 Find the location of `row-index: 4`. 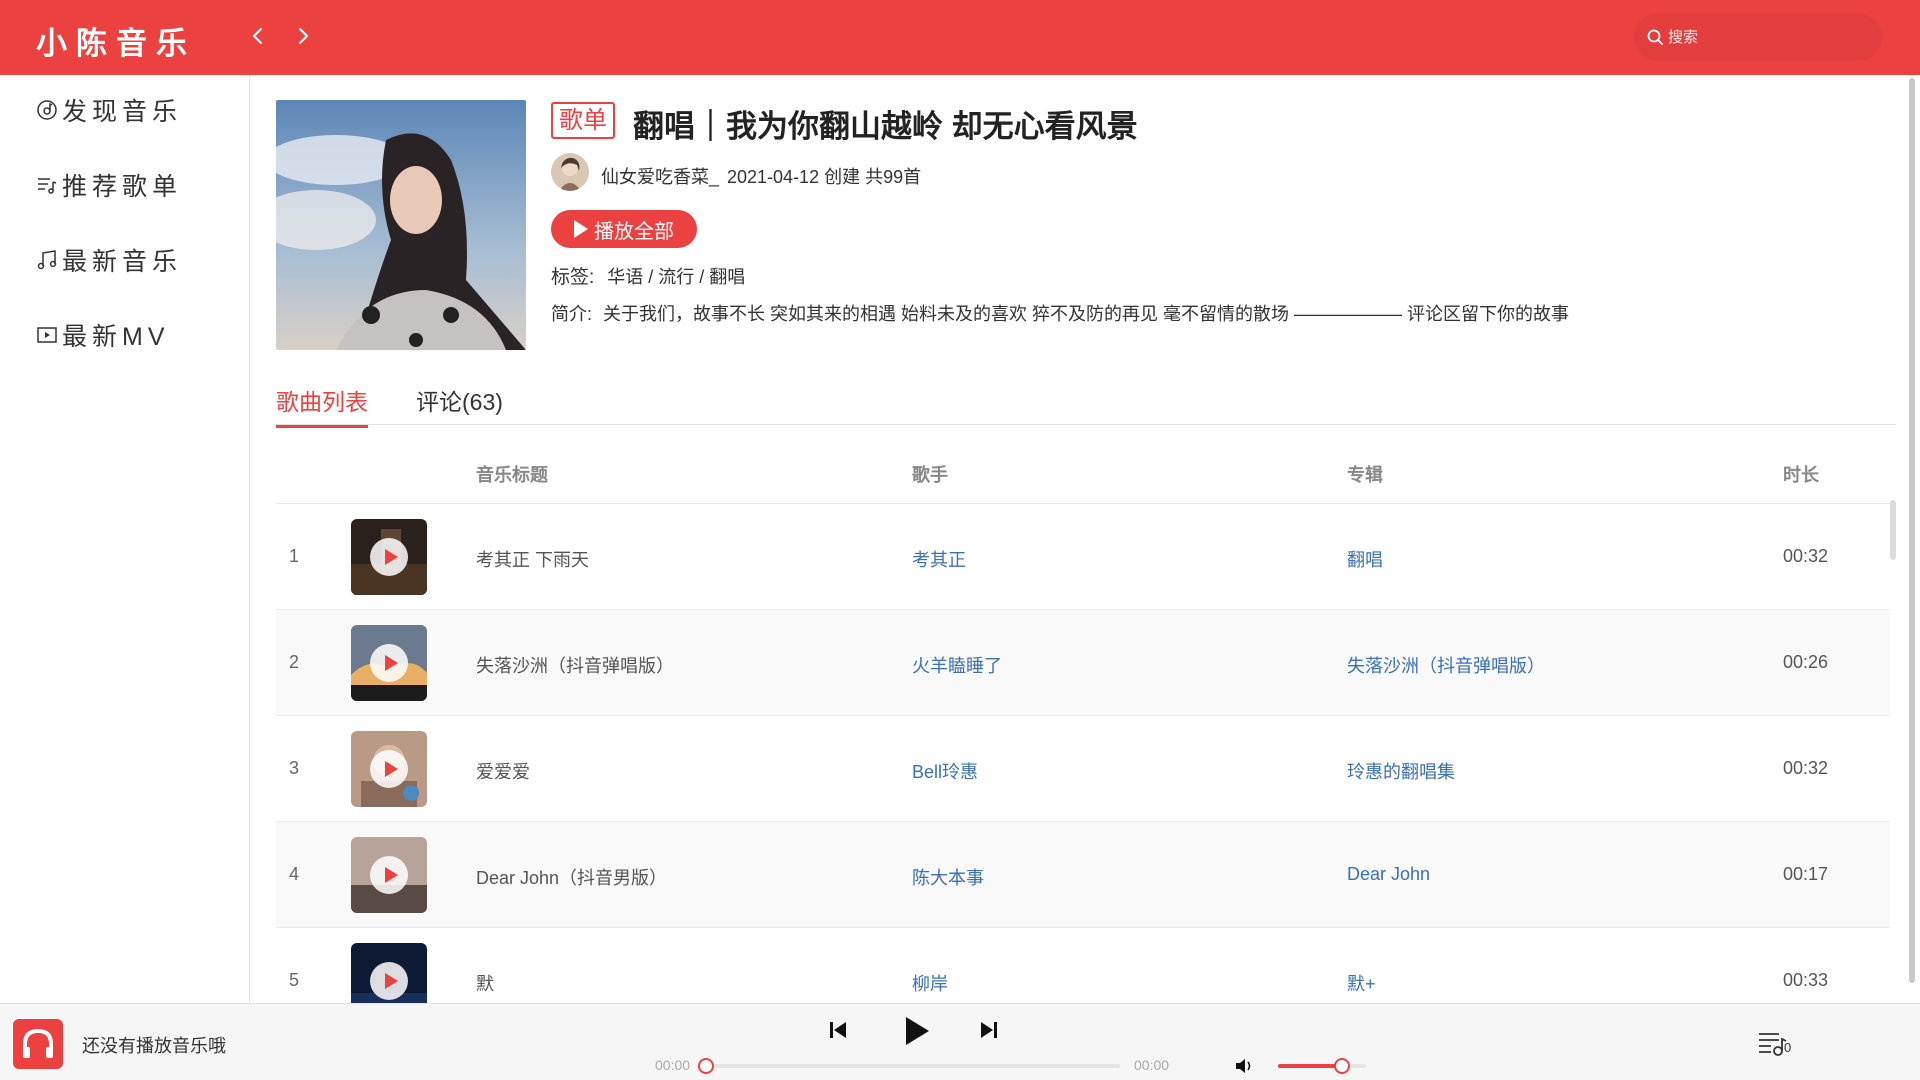

row-index: 4 is located at coordinates (294, 874).